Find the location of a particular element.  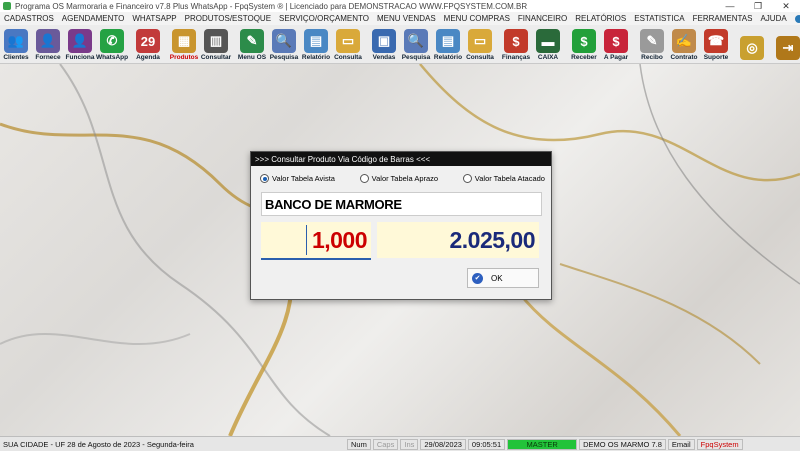

menu-item-menu-vendas: MENU VENDAS is located at coordinates (406, 18).